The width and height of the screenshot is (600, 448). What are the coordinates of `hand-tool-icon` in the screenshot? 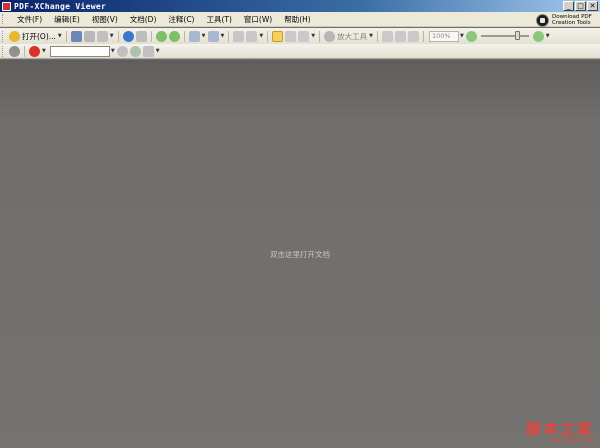 It's located at (278, 36).